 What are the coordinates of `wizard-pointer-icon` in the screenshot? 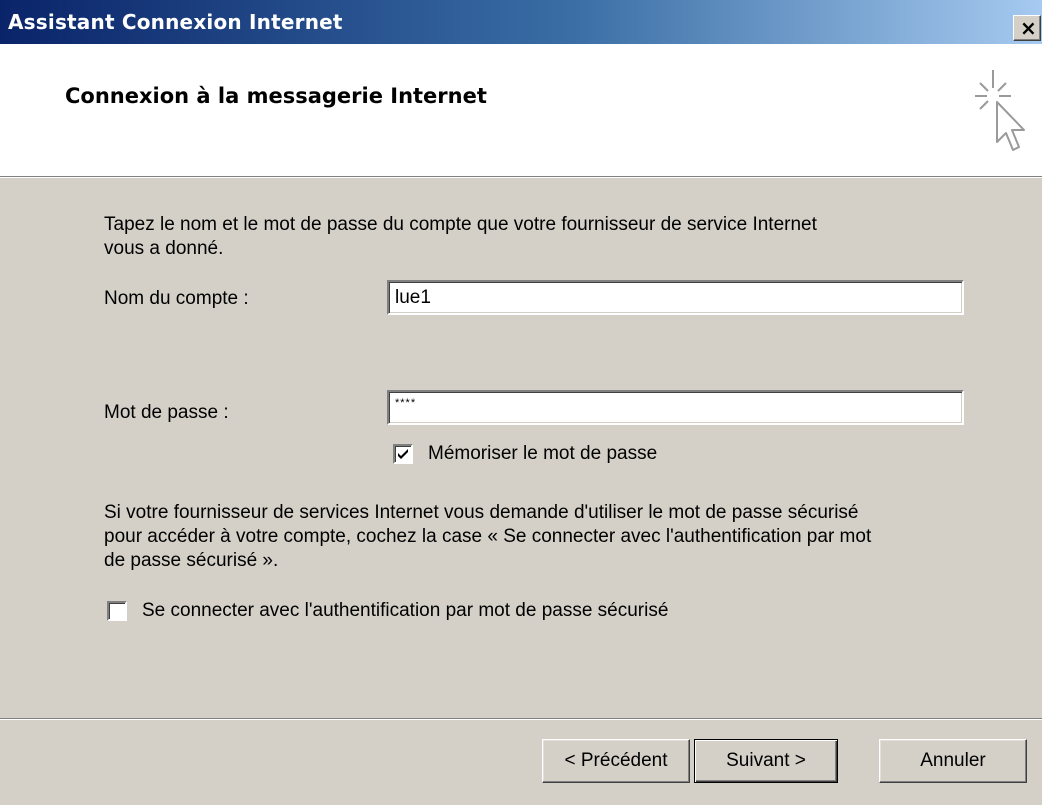 It's located at (1000, 110).